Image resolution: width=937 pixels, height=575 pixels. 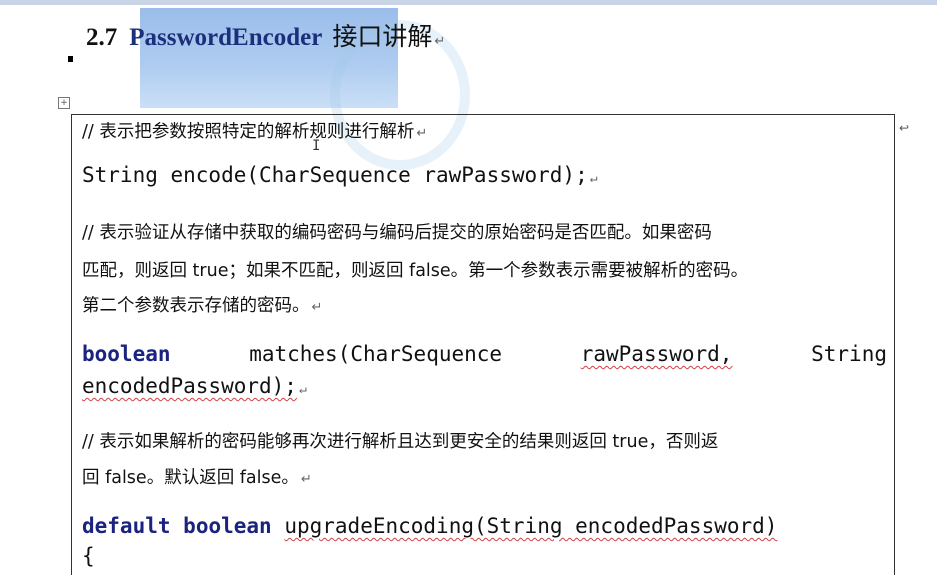 I want to click on heading-number: 2.7, so click(x=102, y=37).